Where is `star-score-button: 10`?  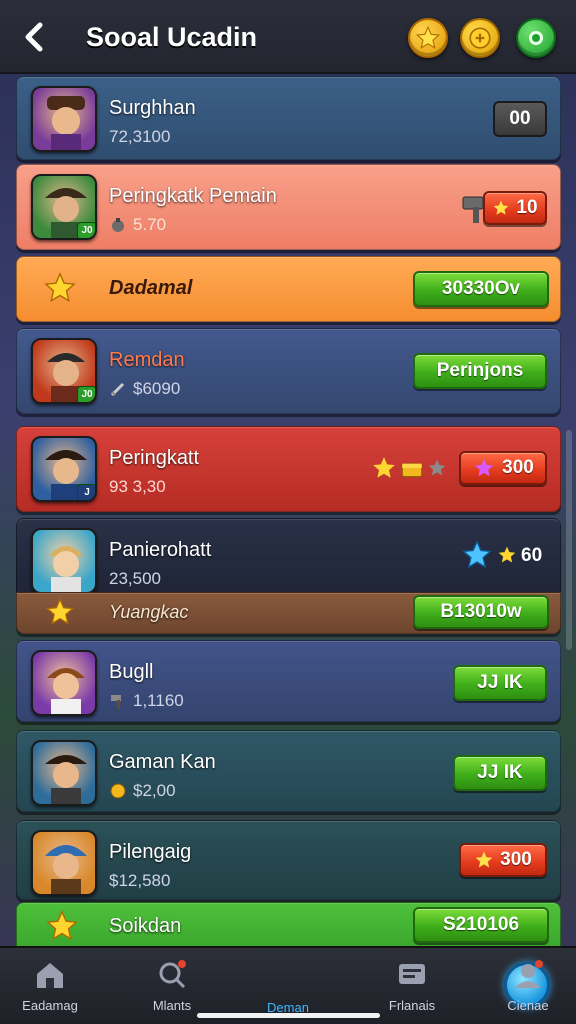 star-score-button: 10 is located at coordinates (515, 208).